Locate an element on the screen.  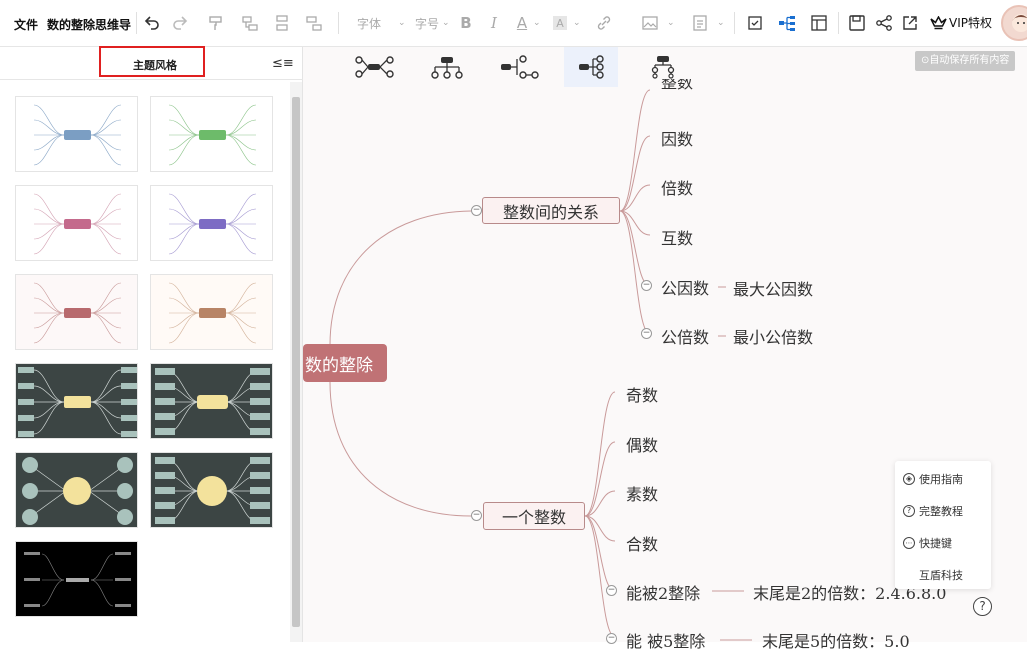
topic-node: 整数 is located at coordinates (677, 86).